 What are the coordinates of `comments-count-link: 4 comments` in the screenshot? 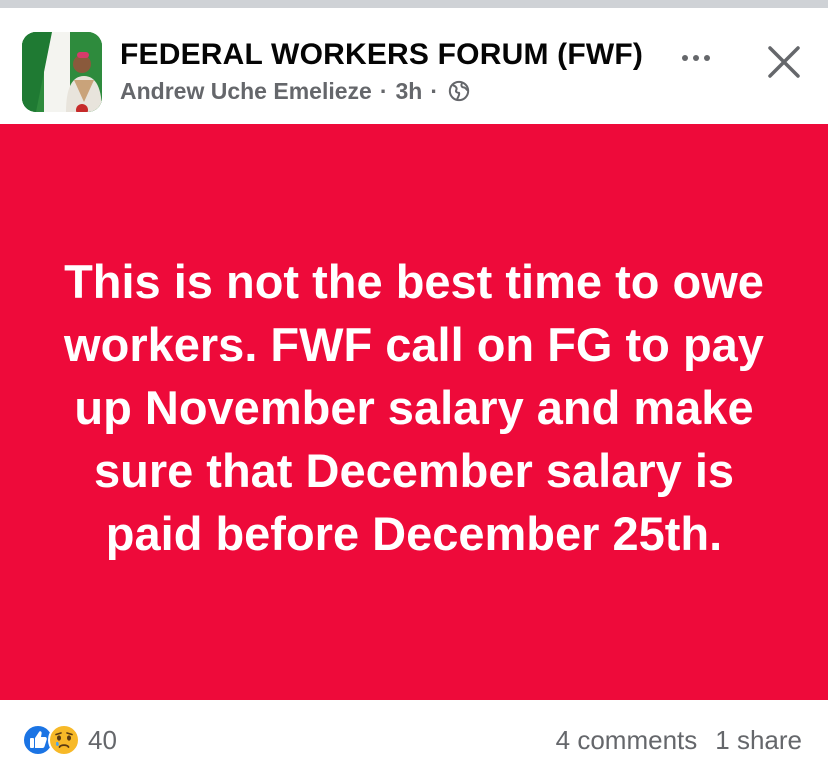 It's located at (627, 740).